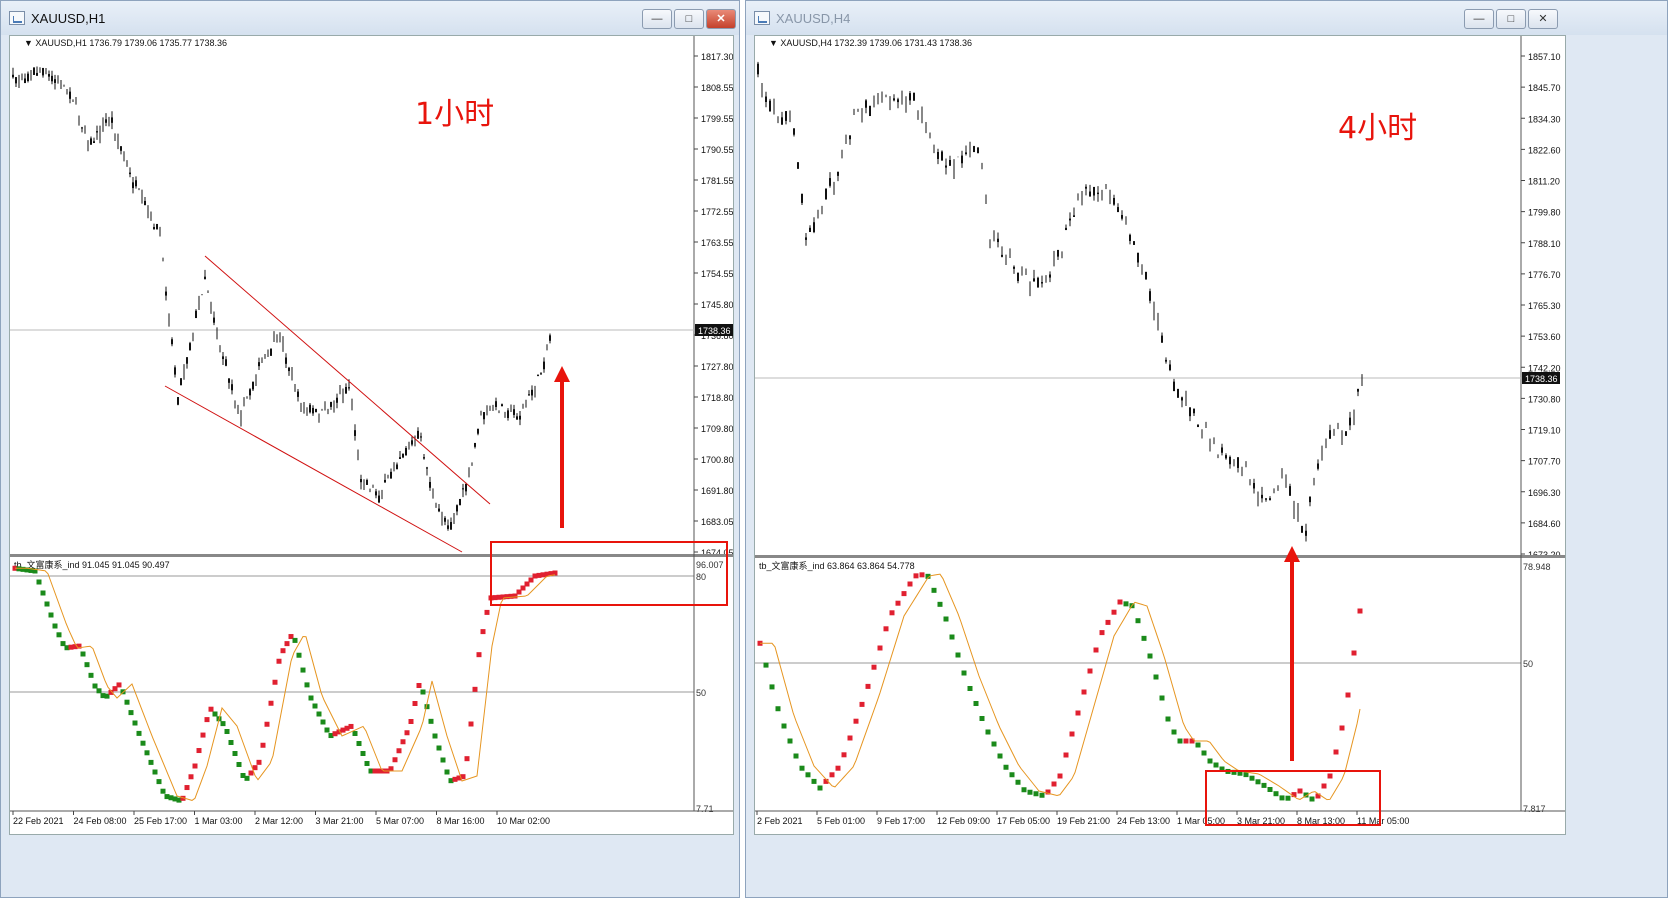  I want to click on timeframe-annotation: 1小时, so click(454, 114).